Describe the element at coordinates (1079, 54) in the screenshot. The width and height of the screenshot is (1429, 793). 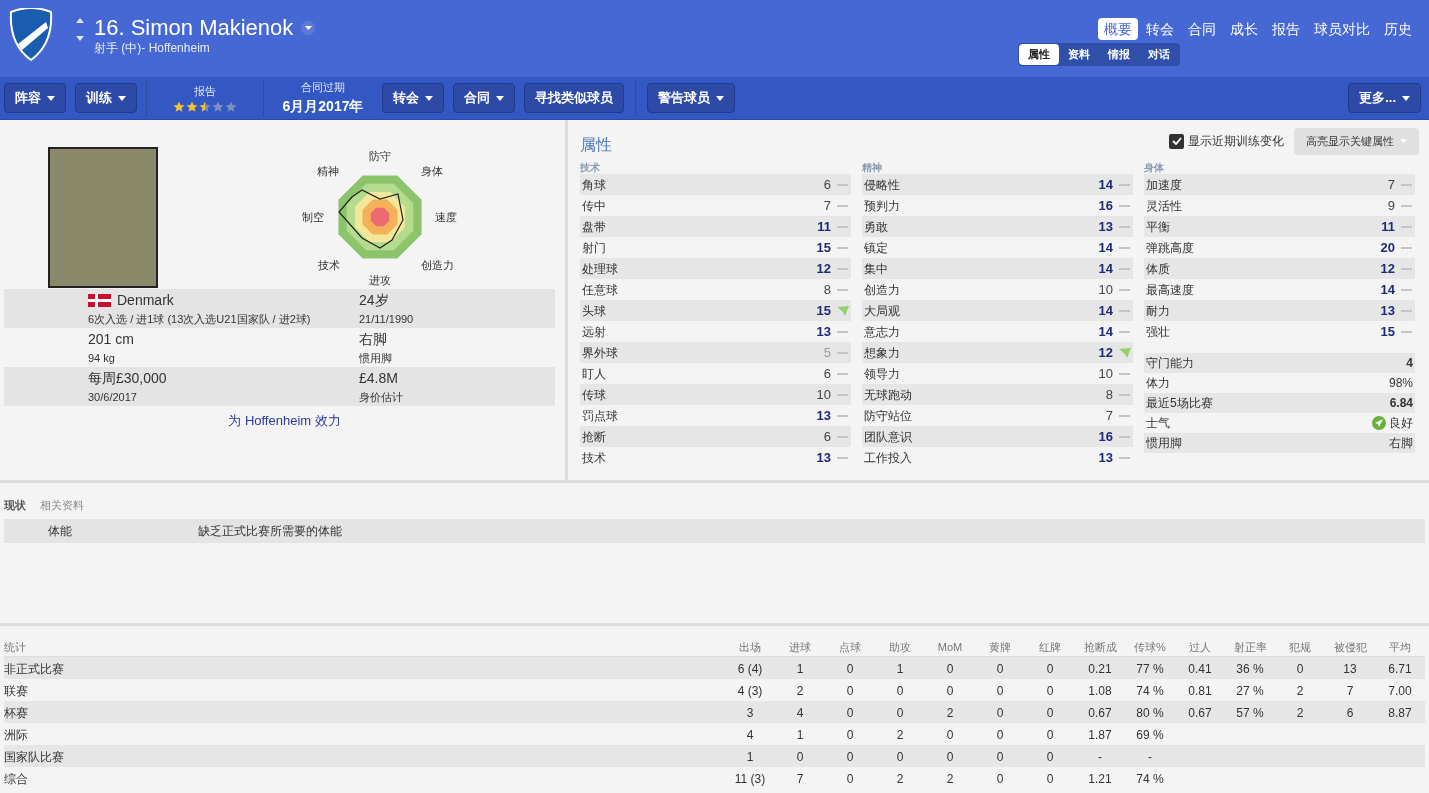
I see `sub-tab: 资料` at that location.